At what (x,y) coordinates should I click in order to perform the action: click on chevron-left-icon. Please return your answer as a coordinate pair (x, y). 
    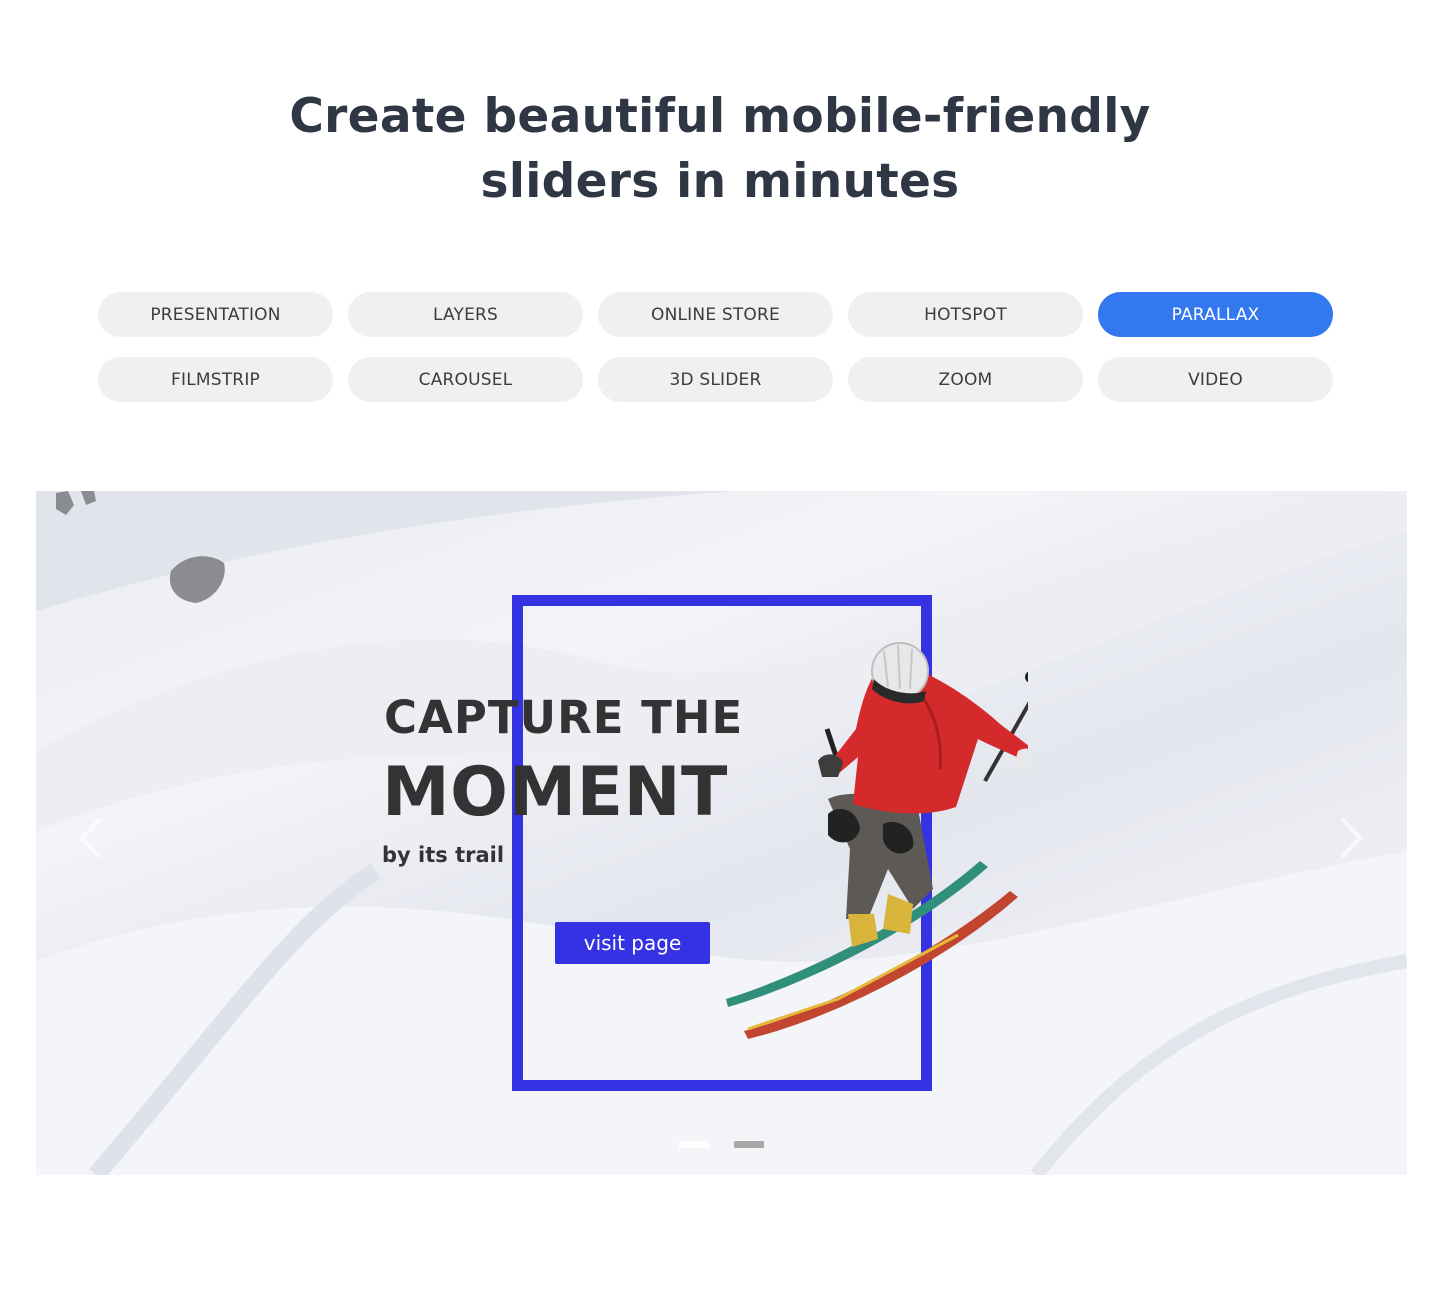
    Looking at the image, I should click on (90, 838).